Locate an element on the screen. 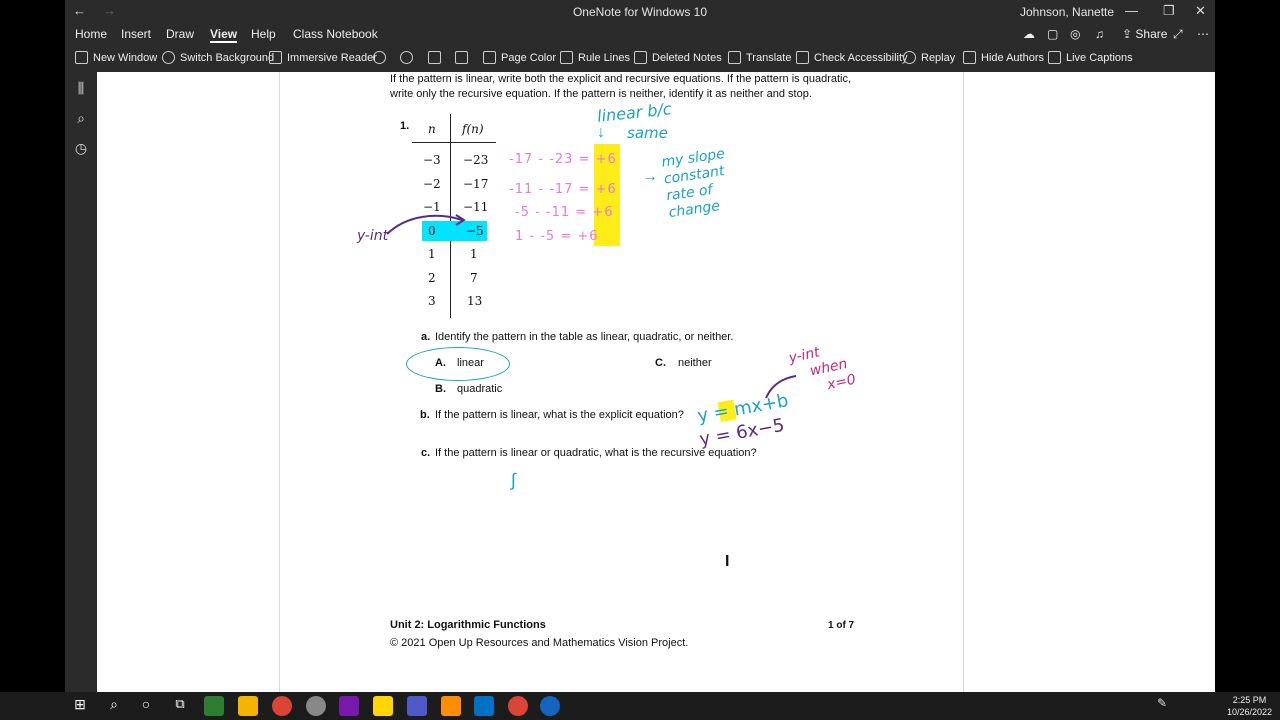  live-captions-button: Live Captions is located at coordinates (1090, 57).